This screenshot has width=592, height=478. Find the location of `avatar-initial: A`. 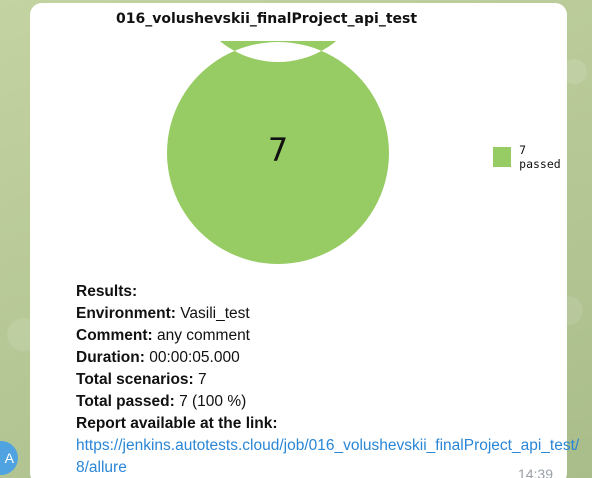

avatar-initial: A is located at coordinates (9, 458).